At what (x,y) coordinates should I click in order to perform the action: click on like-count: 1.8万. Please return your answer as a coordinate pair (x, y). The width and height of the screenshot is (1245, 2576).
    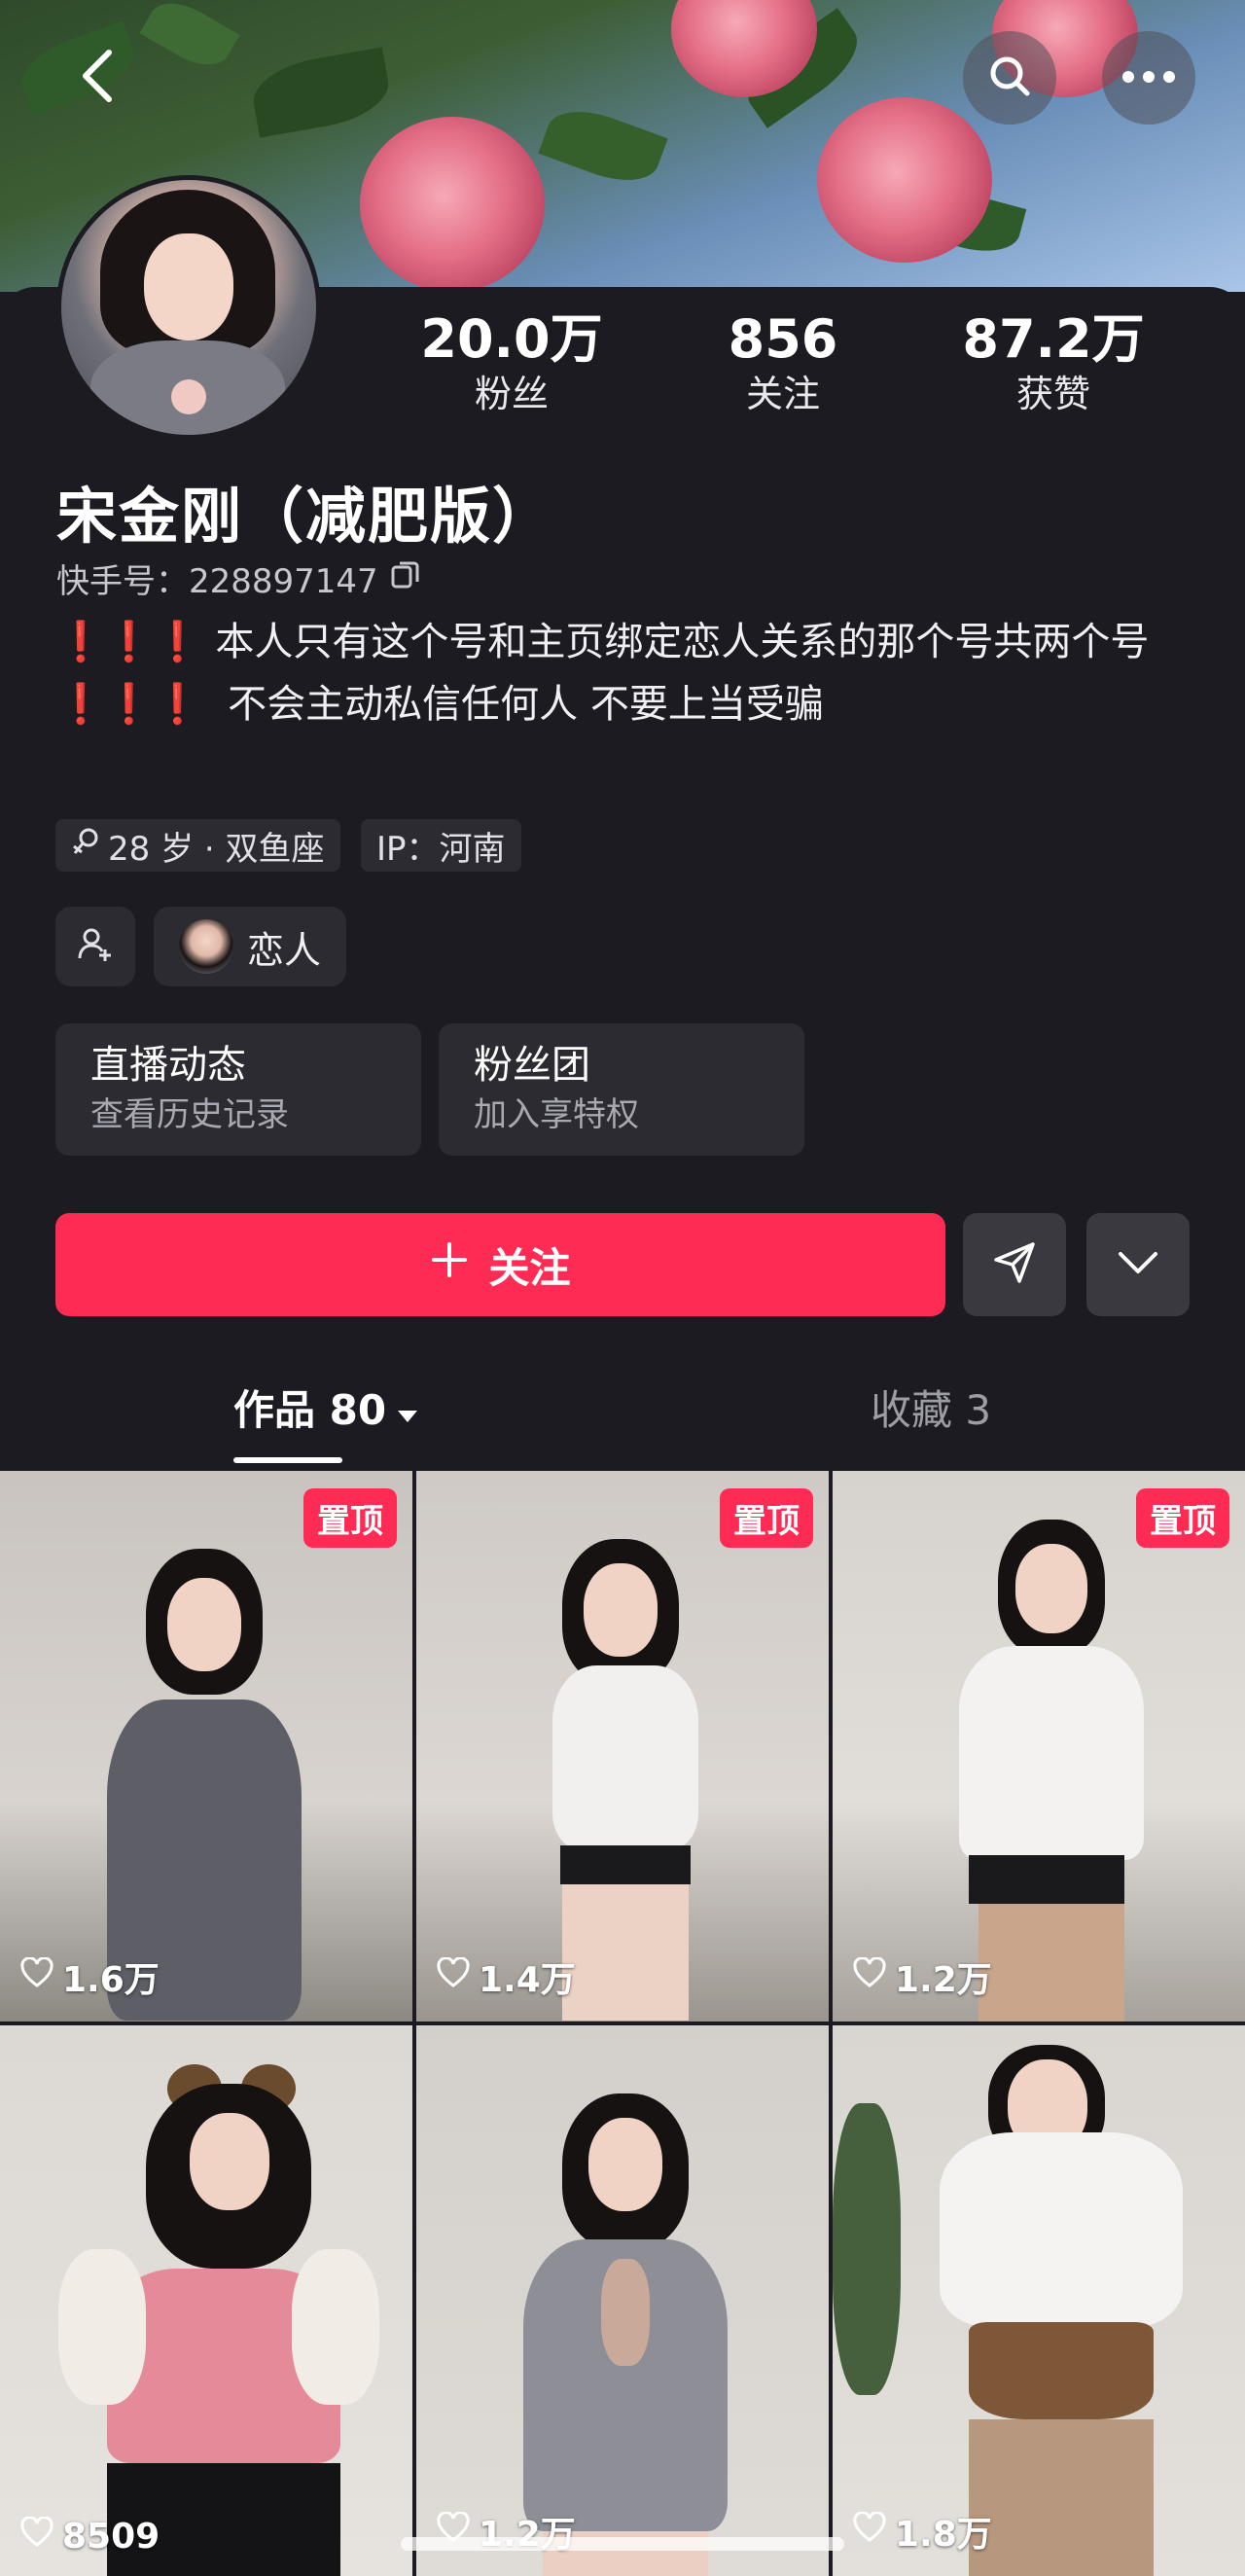
    Looking at the image, I should click on (922, 2531).